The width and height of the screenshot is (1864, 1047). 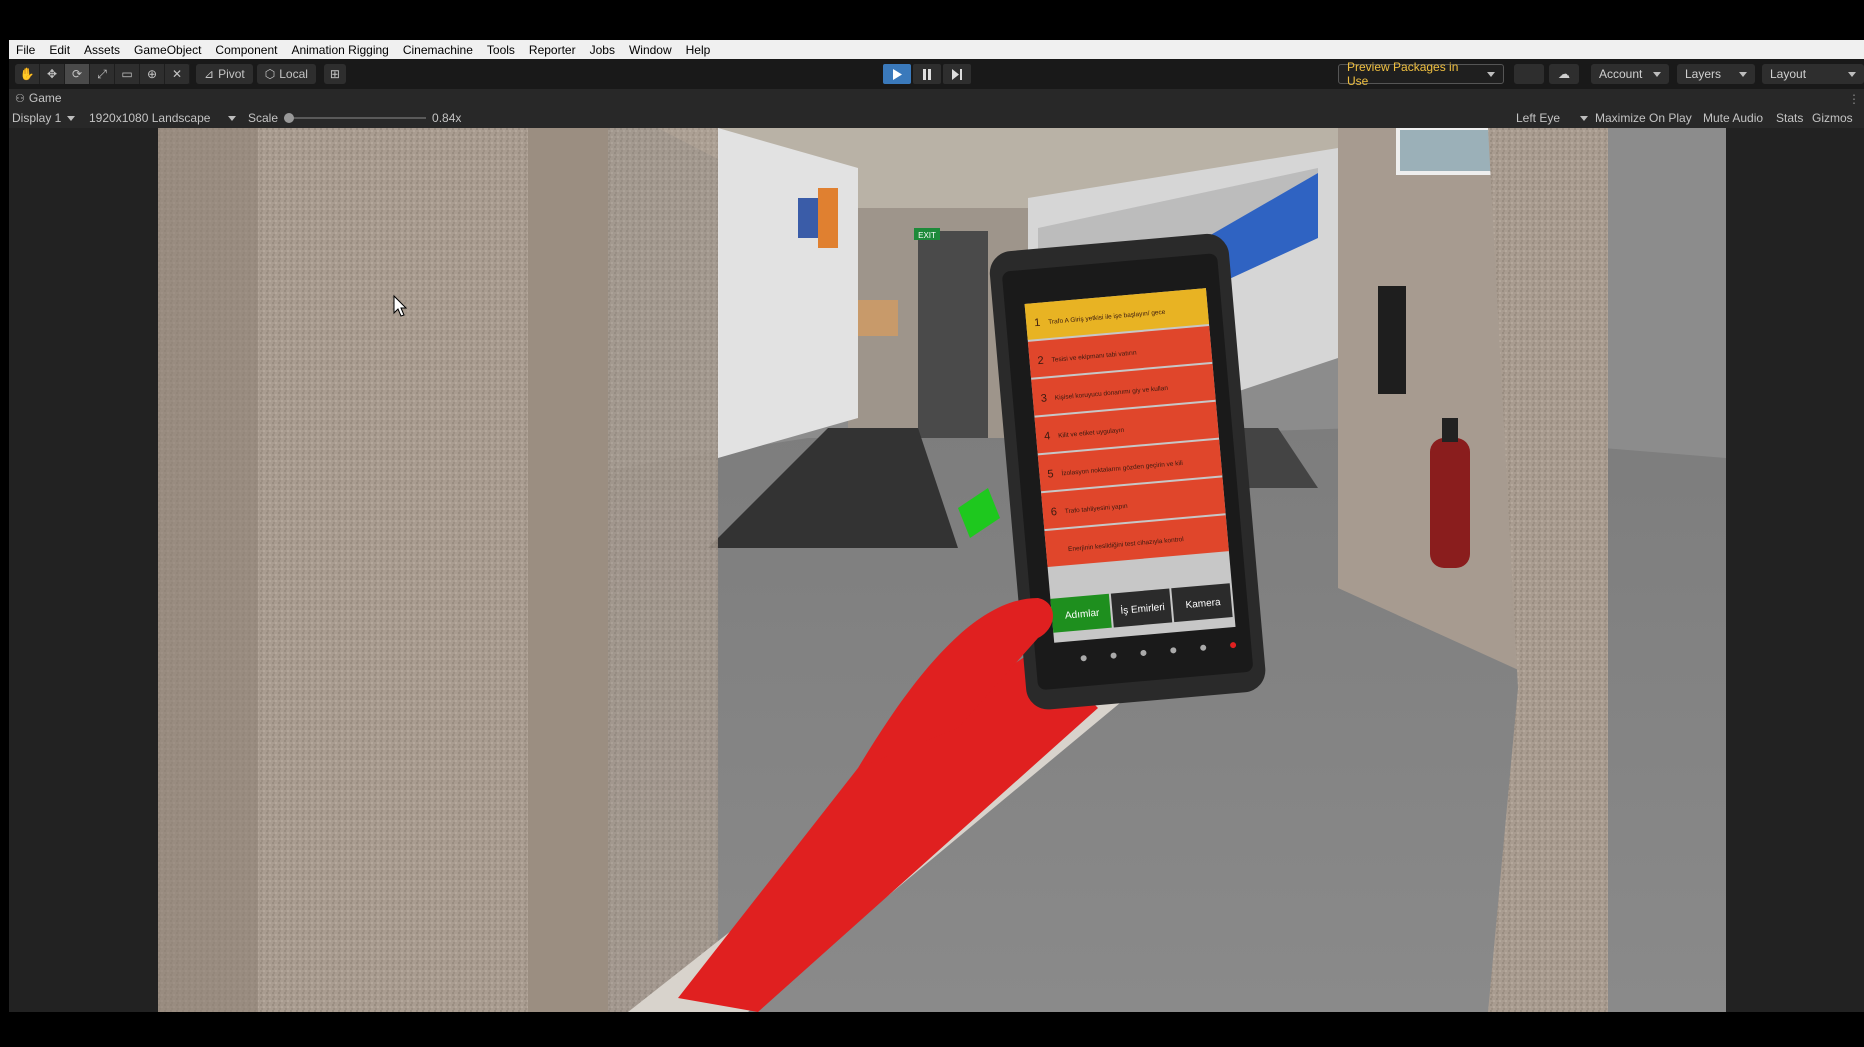 I want to click on transform-icon: ⊕, so click(x=152, y=74).